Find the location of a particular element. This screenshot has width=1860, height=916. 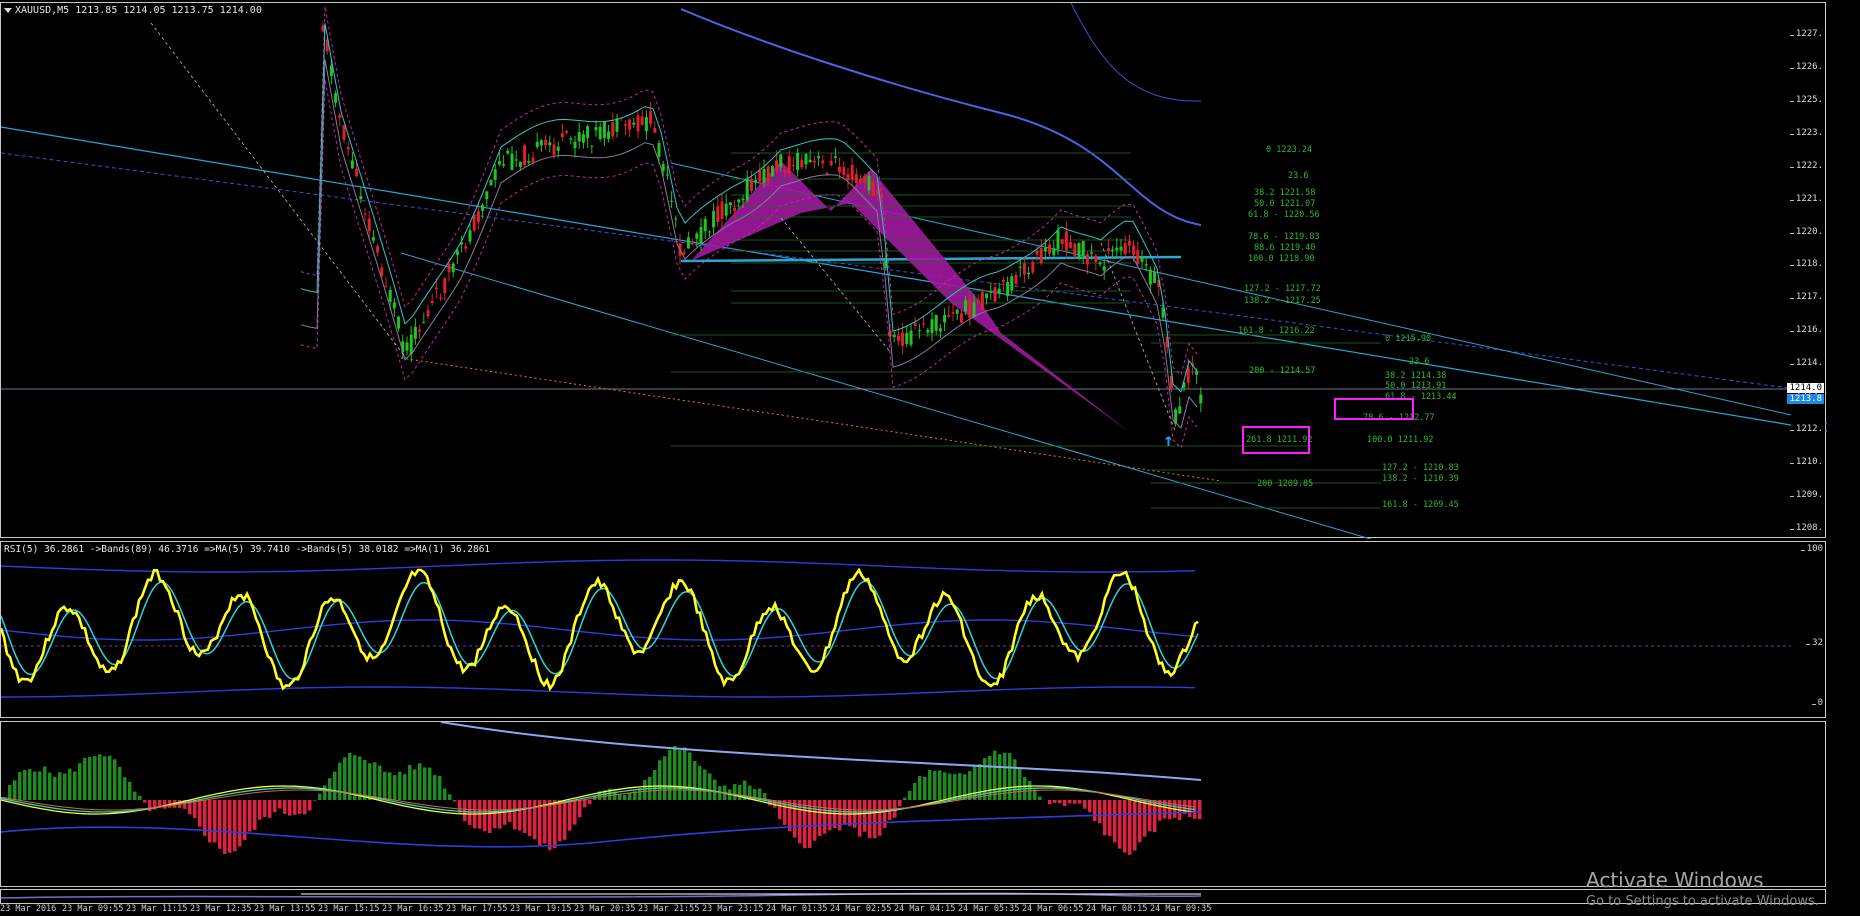

mini-indicator-chart is located at coordinates (601, 895).